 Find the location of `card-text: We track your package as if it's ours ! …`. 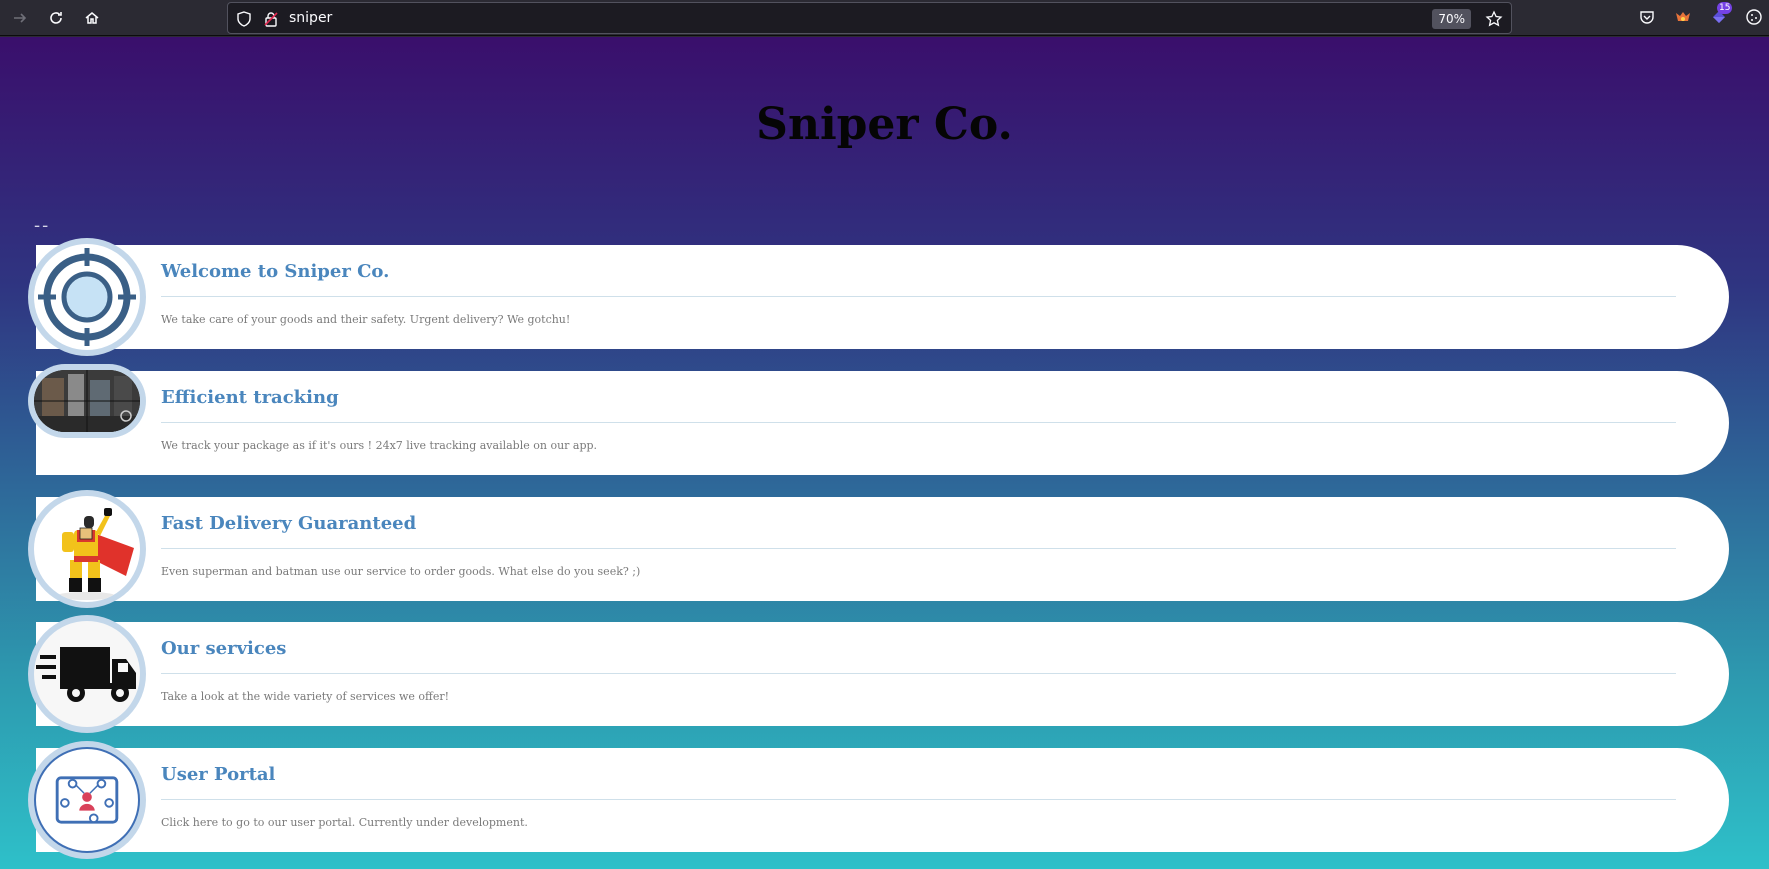

card-text: We track your package as if it's ours ! … is located at coordinates (379, 445).